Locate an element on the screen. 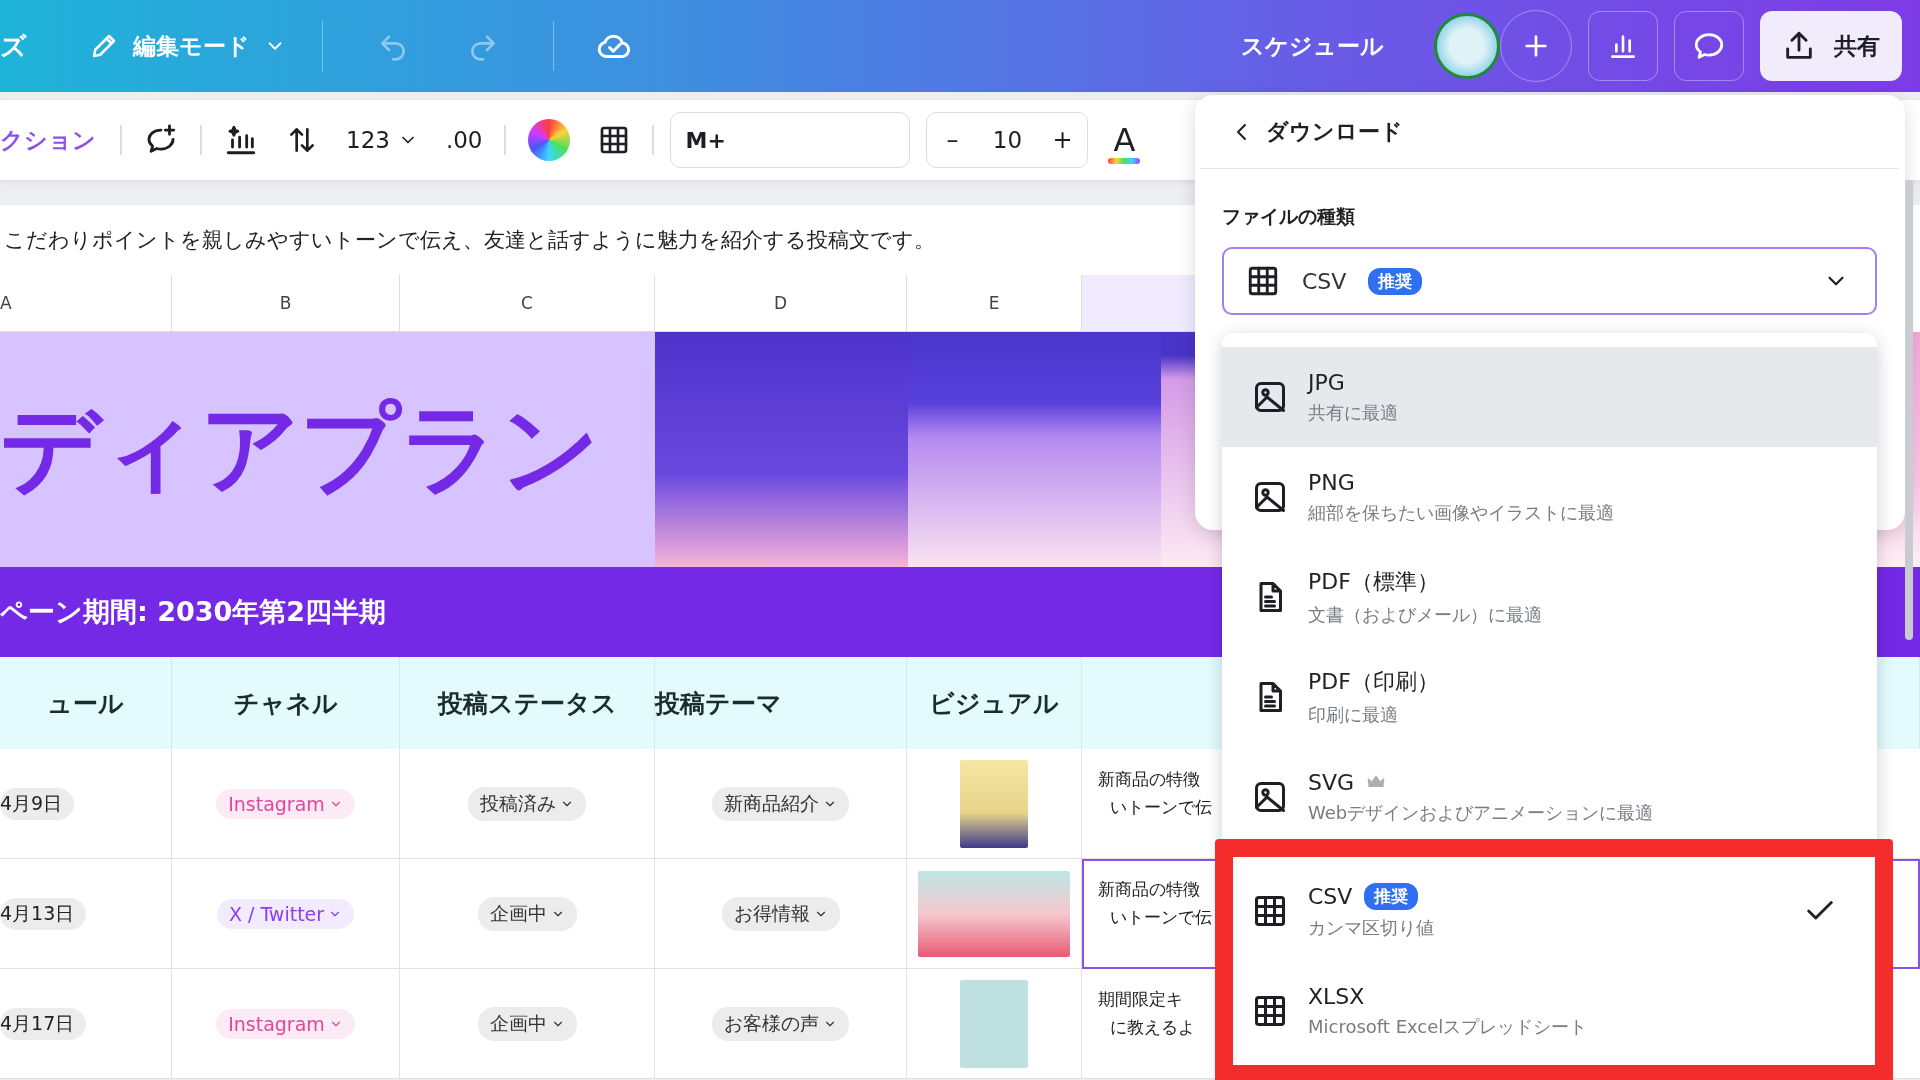 The image size is (1920, 1080). date-tag: 4月13日 is located at coordinates (43, 913).